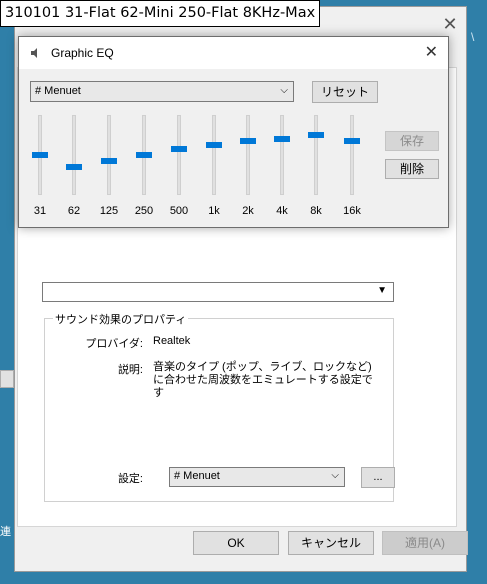  Describe the element at coordinates (121, 319) in the screenshot. I see `group-title: サウンド効果のプロパティ` at that location.